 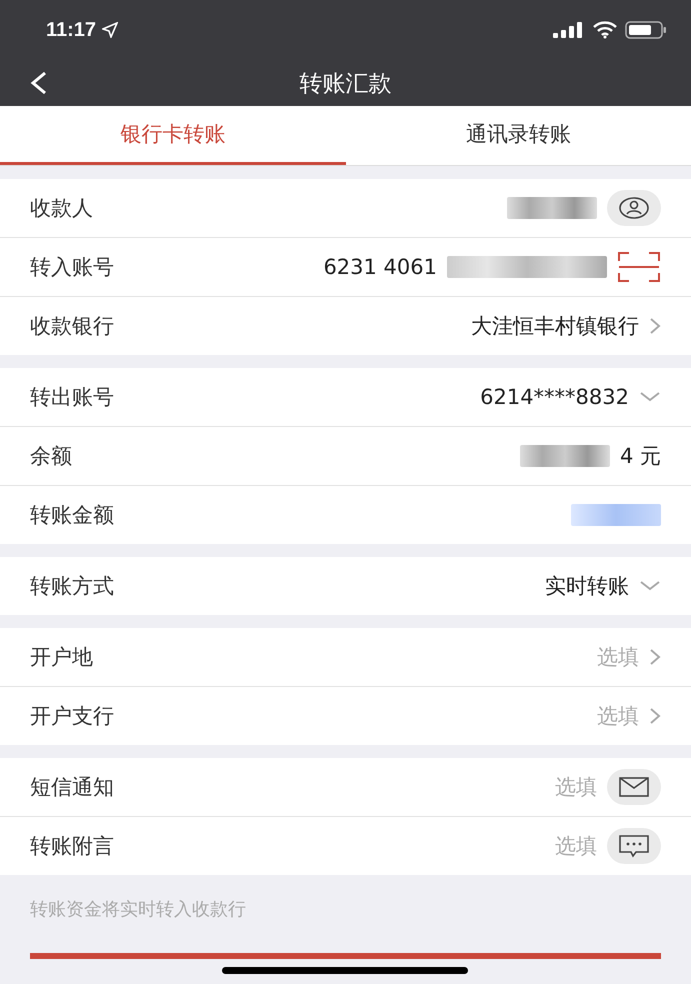 What do you see at coordinates (61, 208) in the screenshot?
I see `field-label: 收款人` at bounding box center [61, 208].